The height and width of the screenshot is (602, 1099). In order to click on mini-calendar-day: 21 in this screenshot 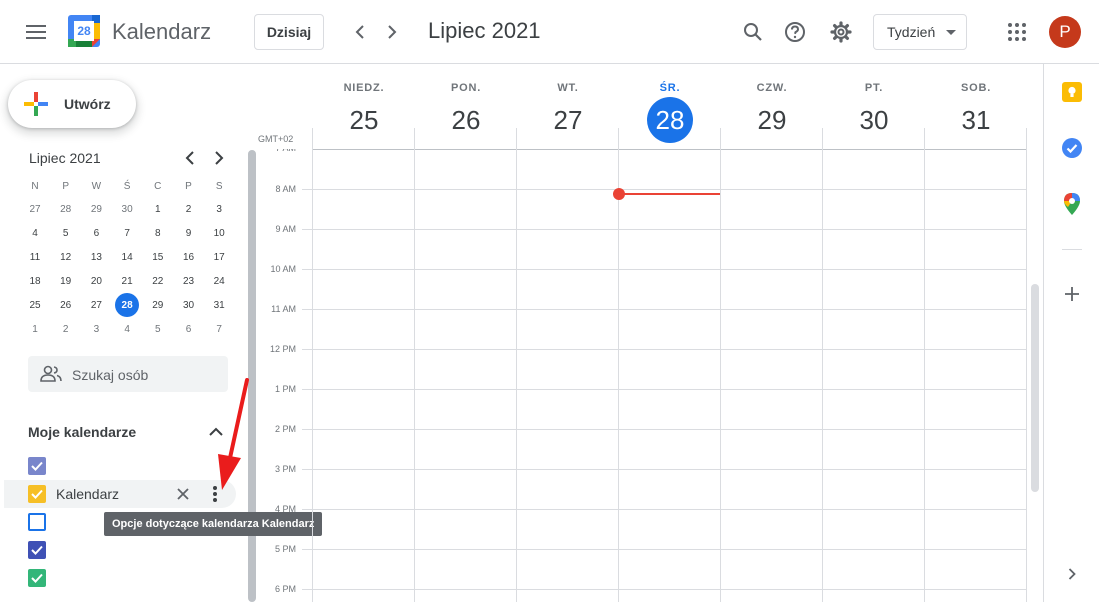, I will do `click(127, 281)`.